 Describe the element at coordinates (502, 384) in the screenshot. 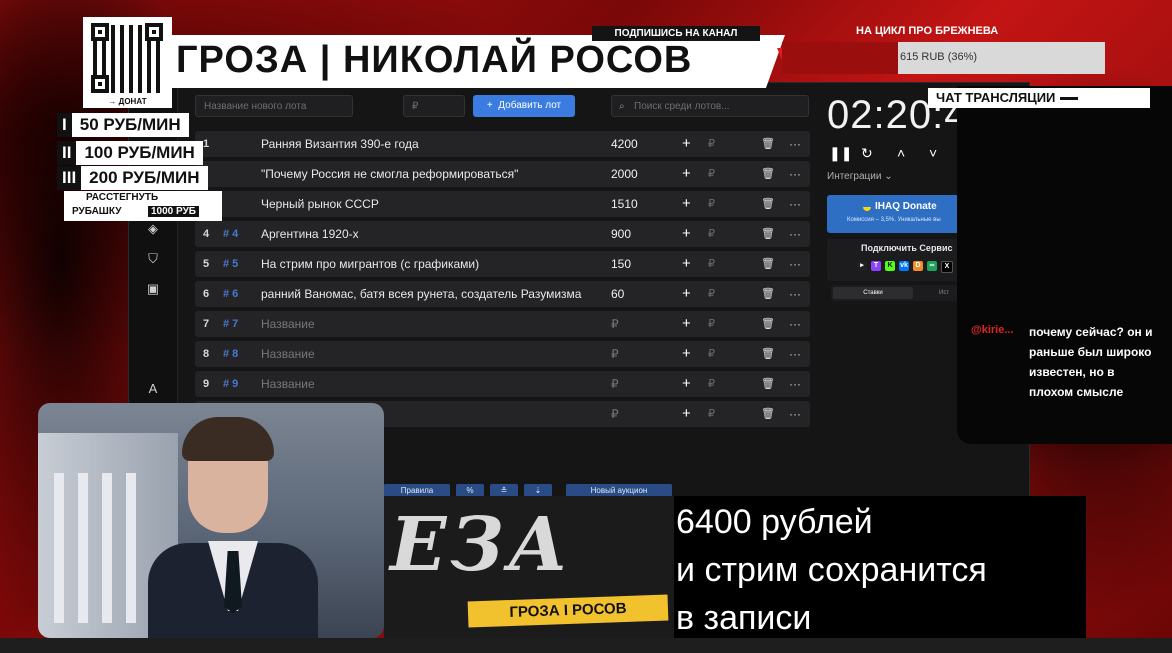

I see `lot-row: 9 # 9 Название ₽ + ₽ 🗑 ···` at that location.